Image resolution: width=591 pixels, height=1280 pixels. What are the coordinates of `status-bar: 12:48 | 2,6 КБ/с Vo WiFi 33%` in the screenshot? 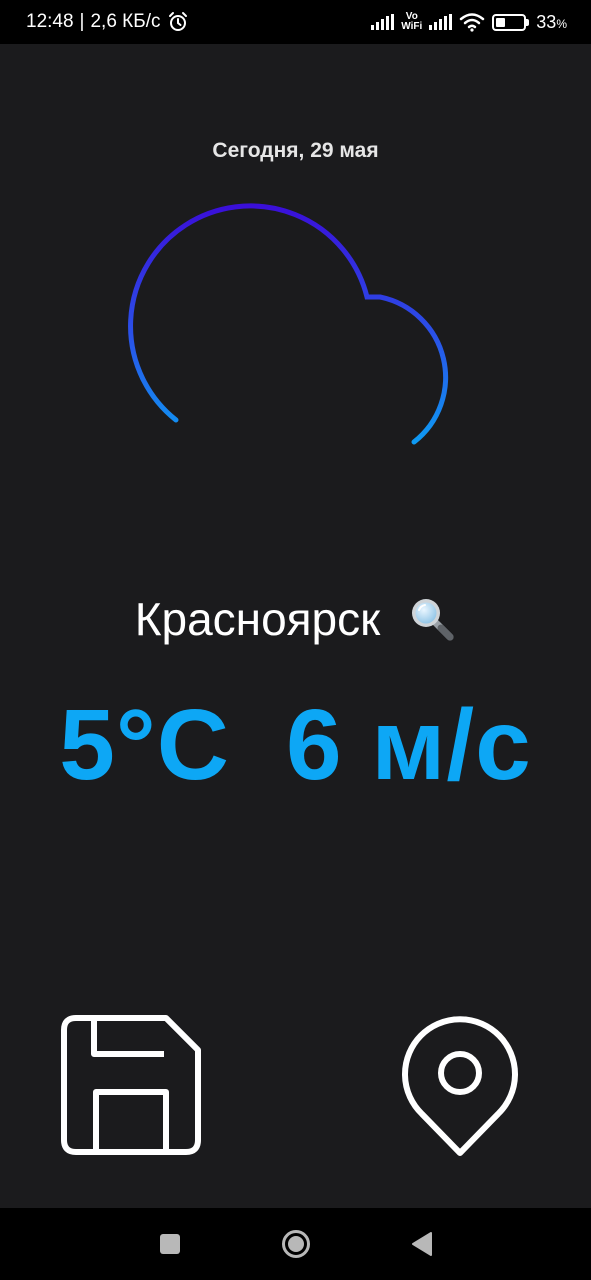 It's located at (295, 22).